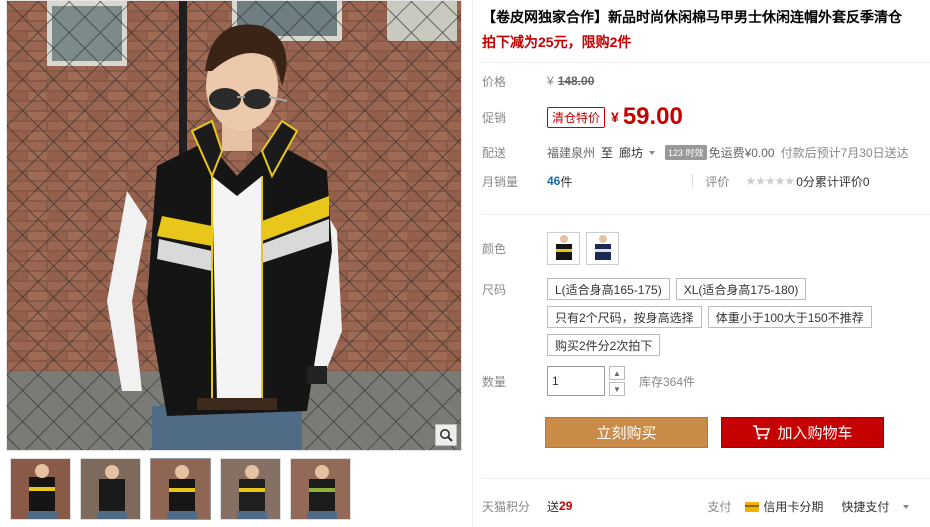 The height and width of the screenshot is (527, 930). I want to click on color-swatch-blue, so click(602, 248).